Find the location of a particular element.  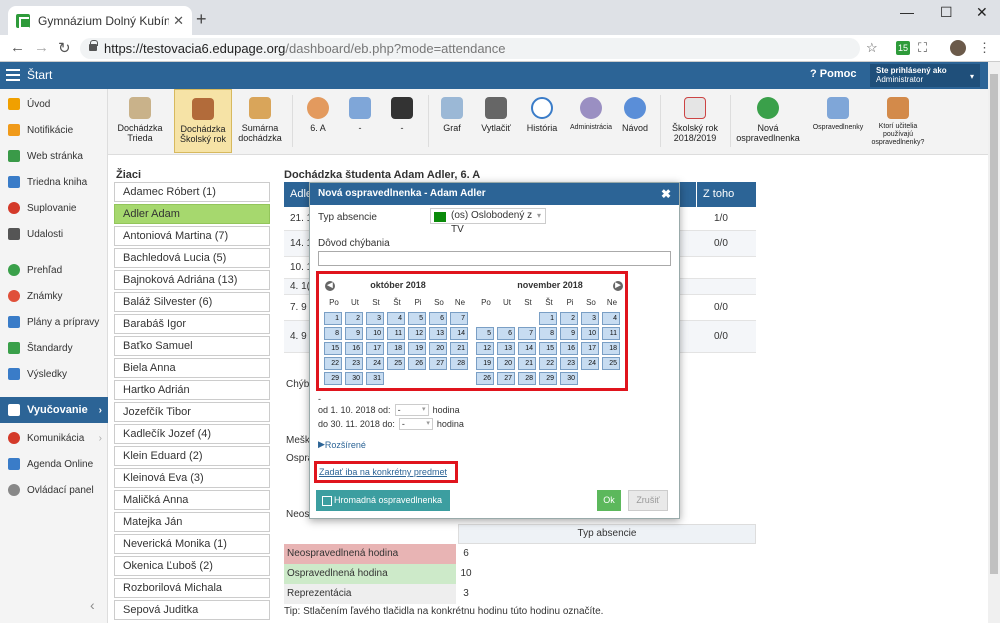

to-hour-select: - ▾ is located at coordinates (415, 424).